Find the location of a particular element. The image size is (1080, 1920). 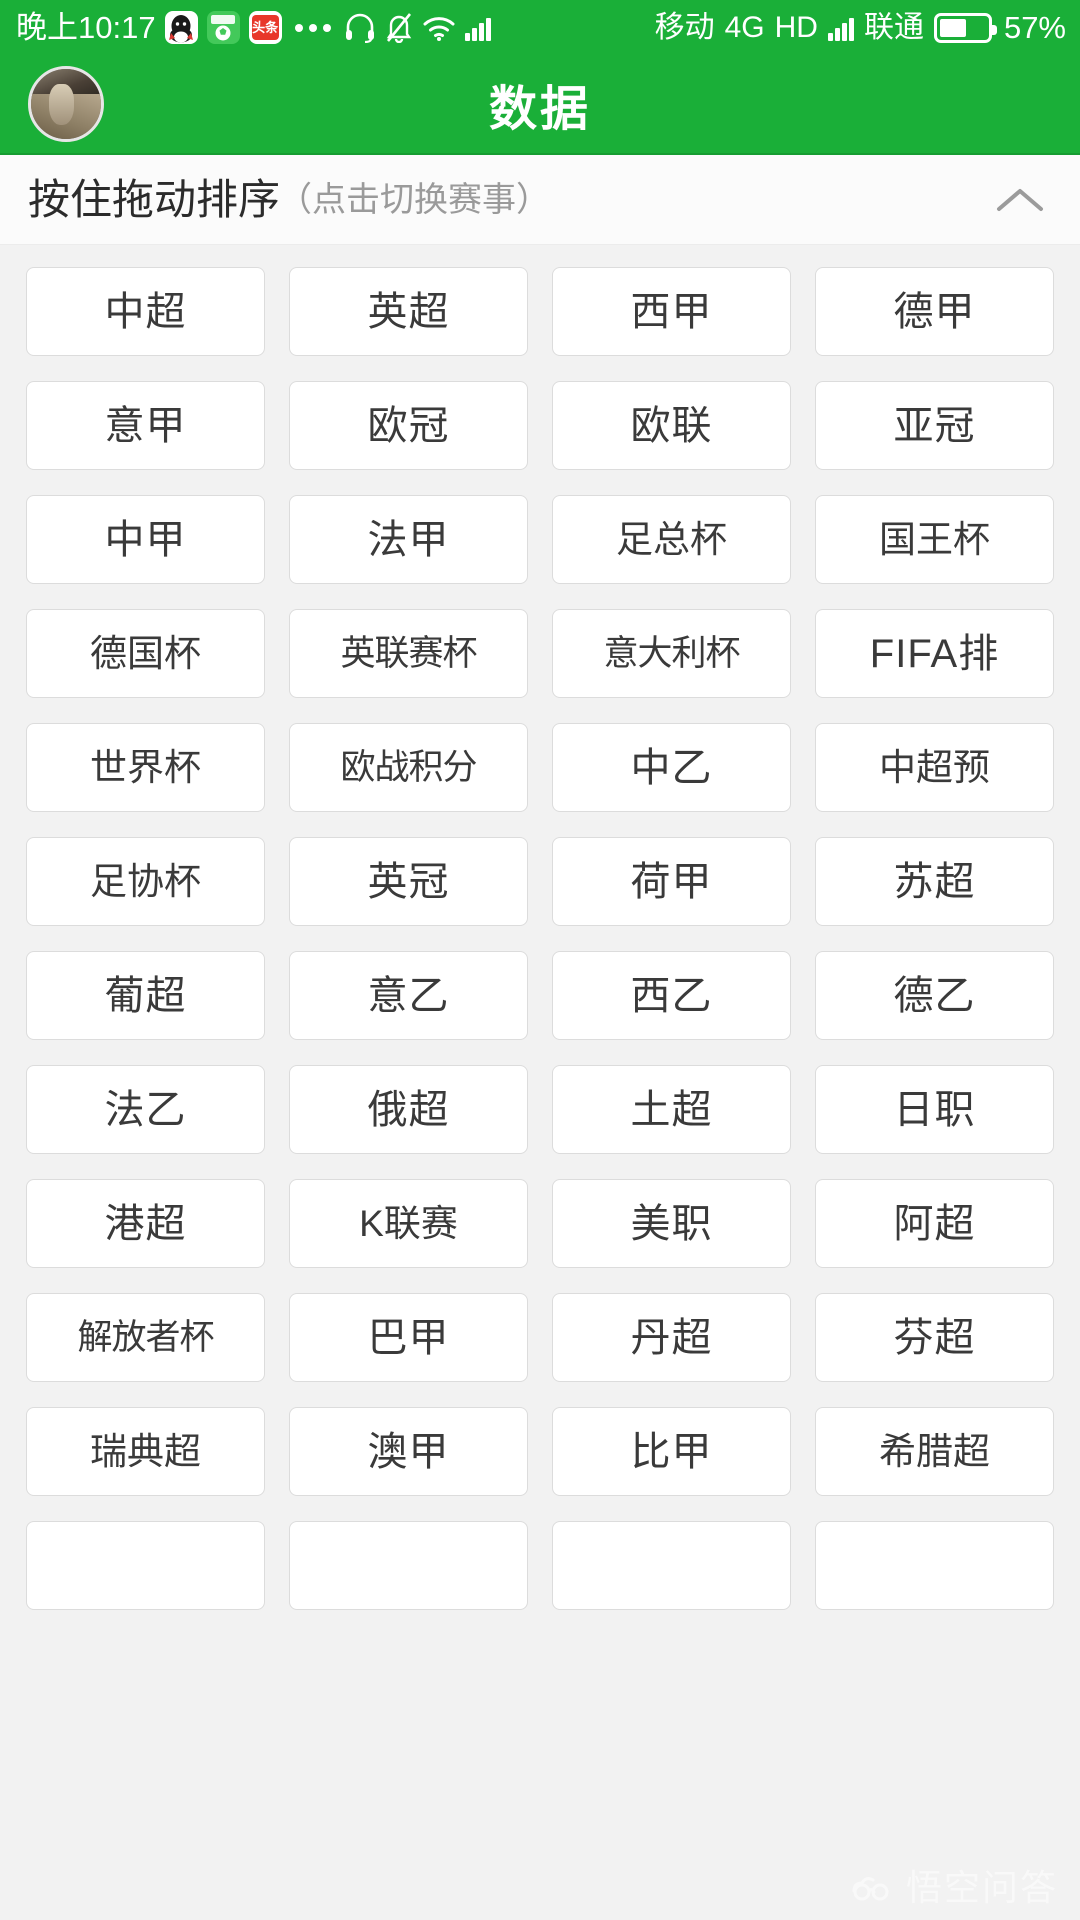

carrier-secondary: 联通 is located at coordinates (893, 27).